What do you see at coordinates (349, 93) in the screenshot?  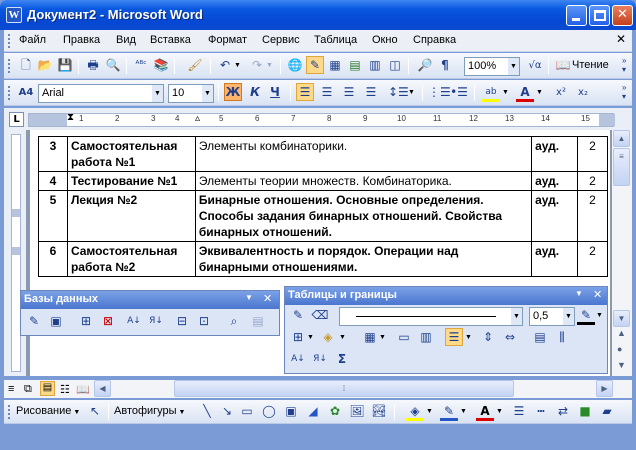 I see `align-right-icon: ☰` at bounding box center [349, 93].